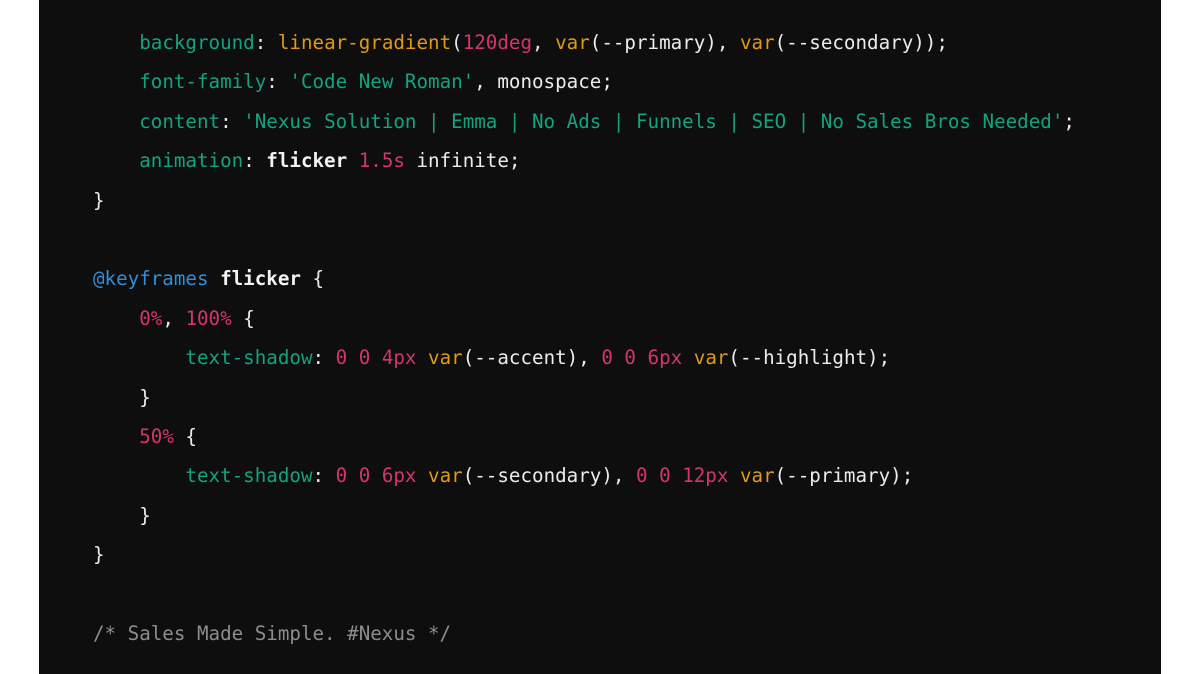  What do you see at coordinates (543, 82) in the screenshot?
I see `plain-token: , monospace;` at bounding box center [543, 82].